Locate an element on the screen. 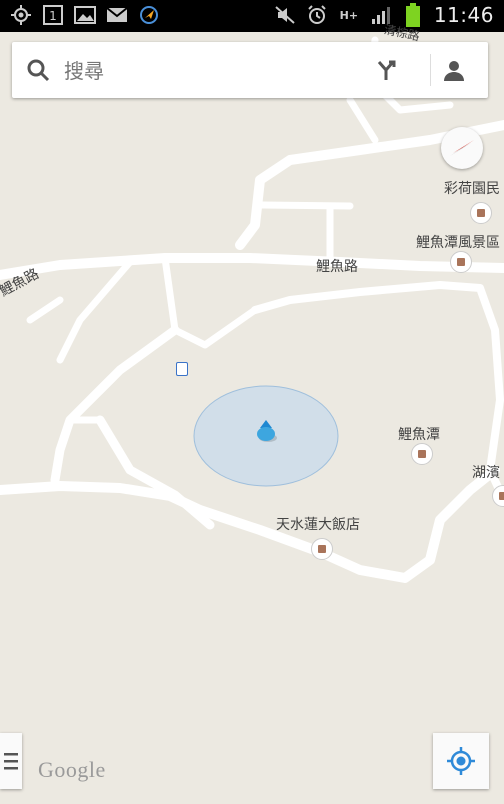  compass-button is located at coordinates (462, 148).